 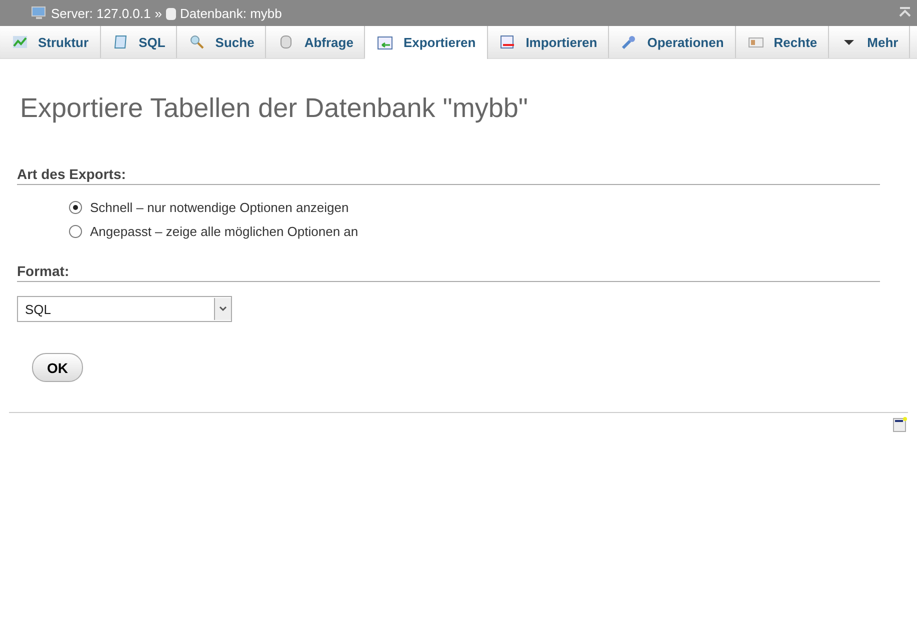 What do you see at coordinates (672, 42) in the screenshot?
I see `nav-tab: Operationen` at bounding box center [672, 42].